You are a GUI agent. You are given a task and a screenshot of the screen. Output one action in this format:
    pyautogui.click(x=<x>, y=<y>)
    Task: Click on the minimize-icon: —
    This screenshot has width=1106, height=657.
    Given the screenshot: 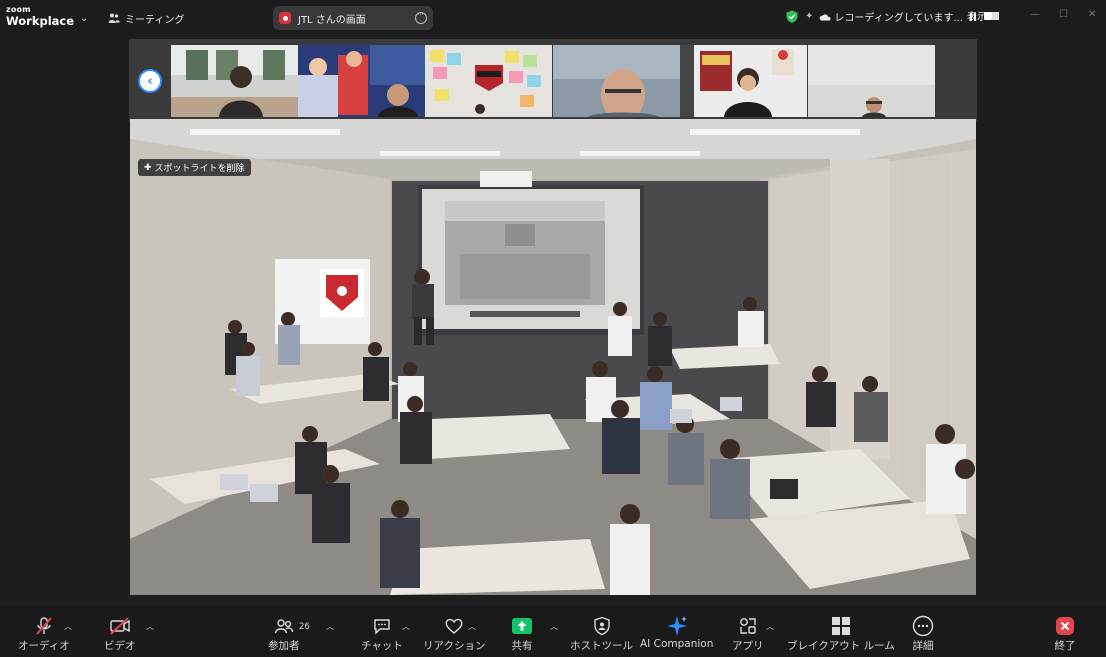 What is the action you would take?
    pyautogui.click(x=1035, y=14)
    